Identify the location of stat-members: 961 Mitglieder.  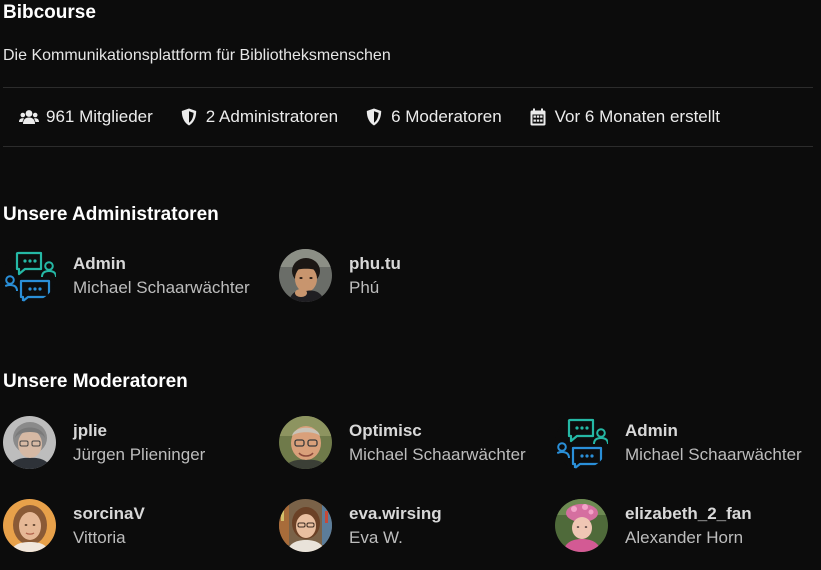
(86, 117).